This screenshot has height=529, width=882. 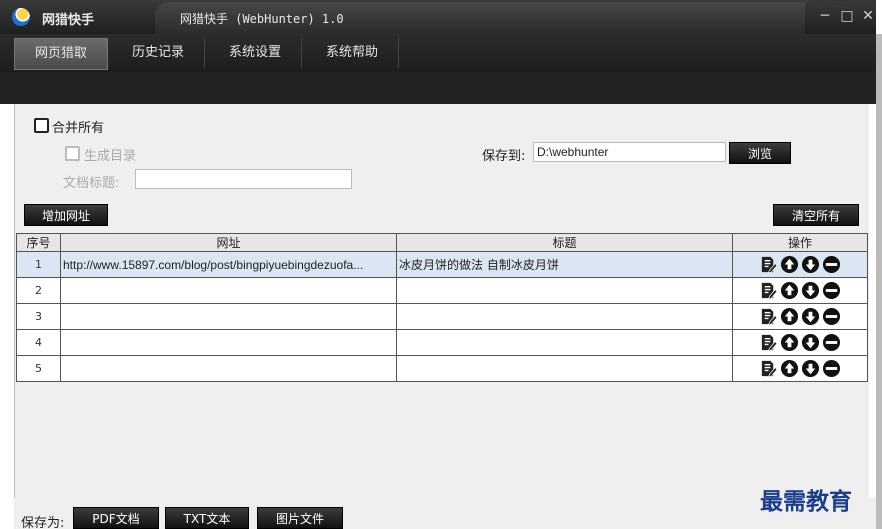 What do you see at coordinates (61, 54) in the screenshot?
I see `tab-web-capture: 网页猎取` at bounding box center [61, 54].